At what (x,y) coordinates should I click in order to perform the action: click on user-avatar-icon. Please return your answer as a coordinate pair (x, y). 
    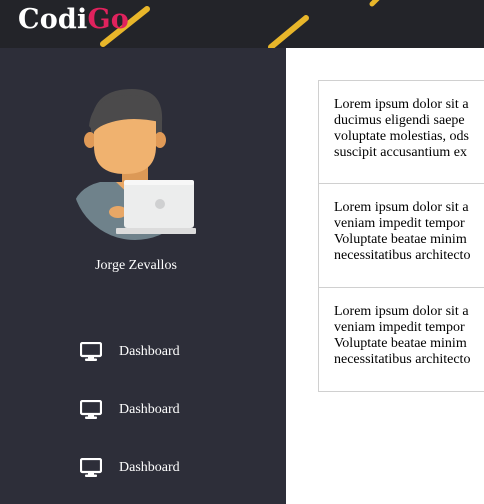
    Looking at the image, I should click on (135, 164).